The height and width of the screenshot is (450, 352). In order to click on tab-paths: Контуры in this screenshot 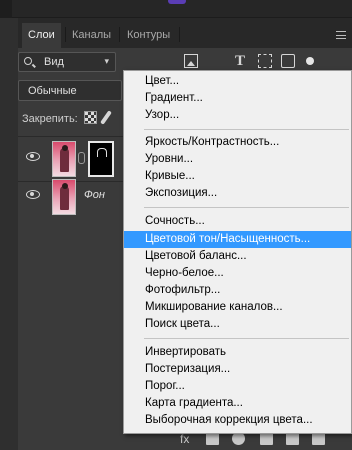, I will do `click(148, 35)`.